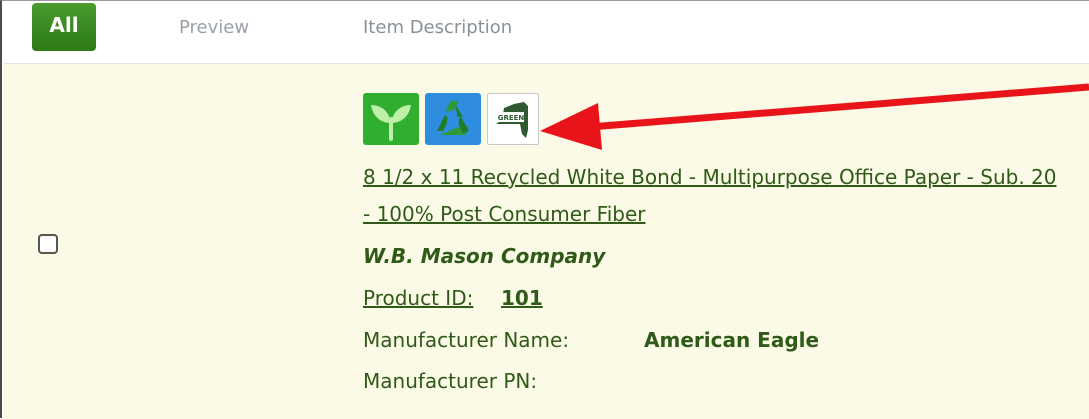 This screenshot has width=1089, height=419. Describe the element at coordinates (64, 27) in the screenshot. I see `select-all-button: All` at that location.